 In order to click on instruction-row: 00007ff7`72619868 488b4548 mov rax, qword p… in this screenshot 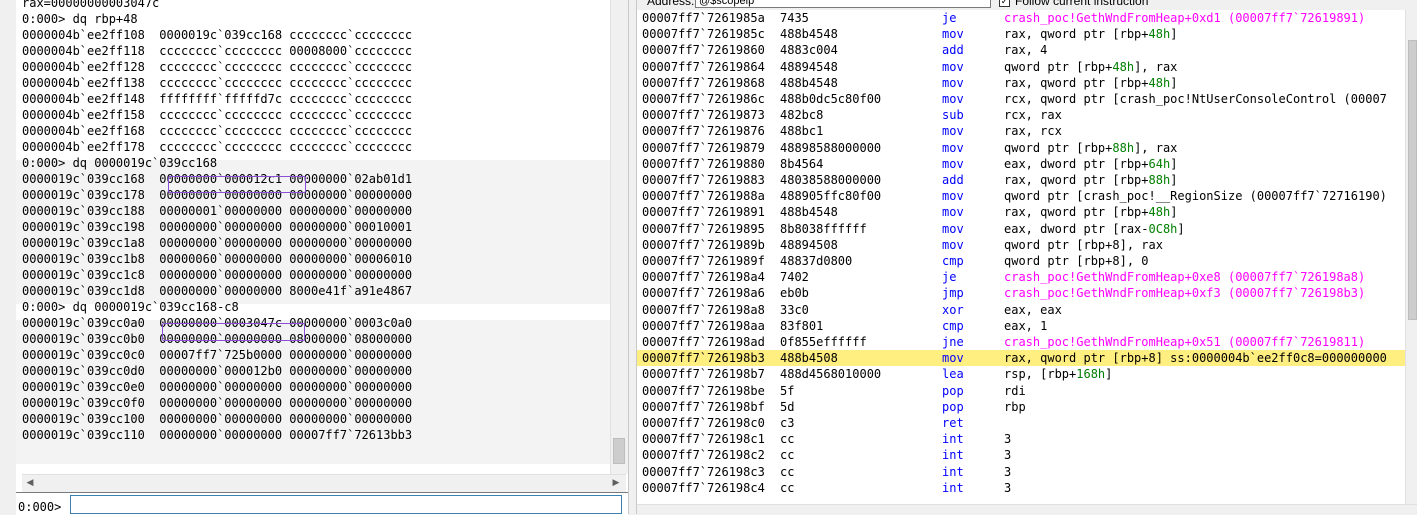, I will do `click(1021, 83)`.